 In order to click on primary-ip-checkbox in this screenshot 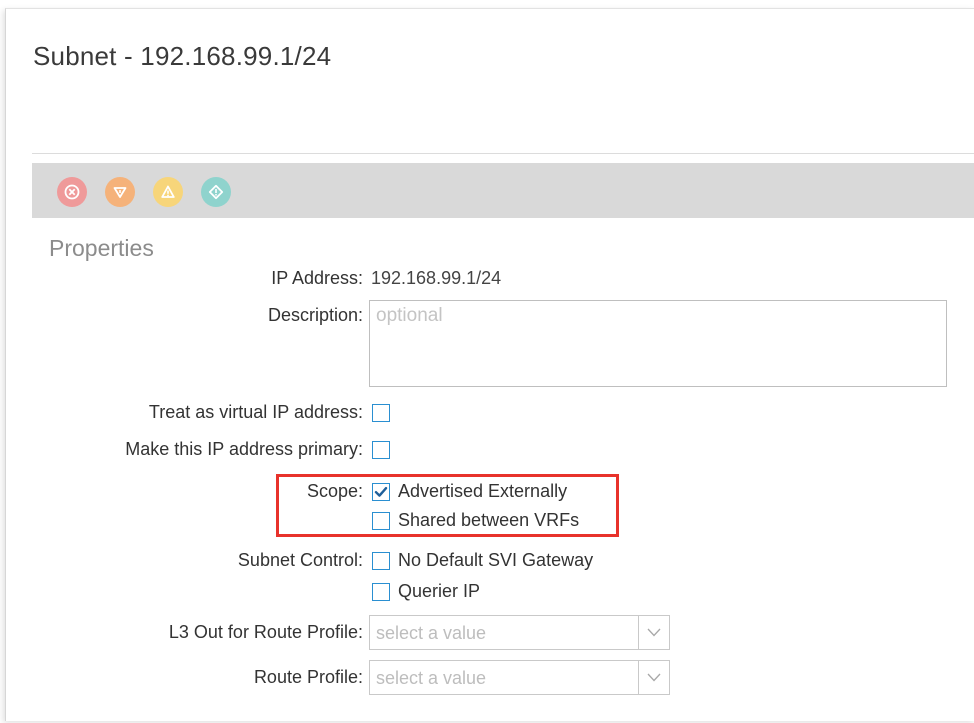, I will do `click(381, 450)`.